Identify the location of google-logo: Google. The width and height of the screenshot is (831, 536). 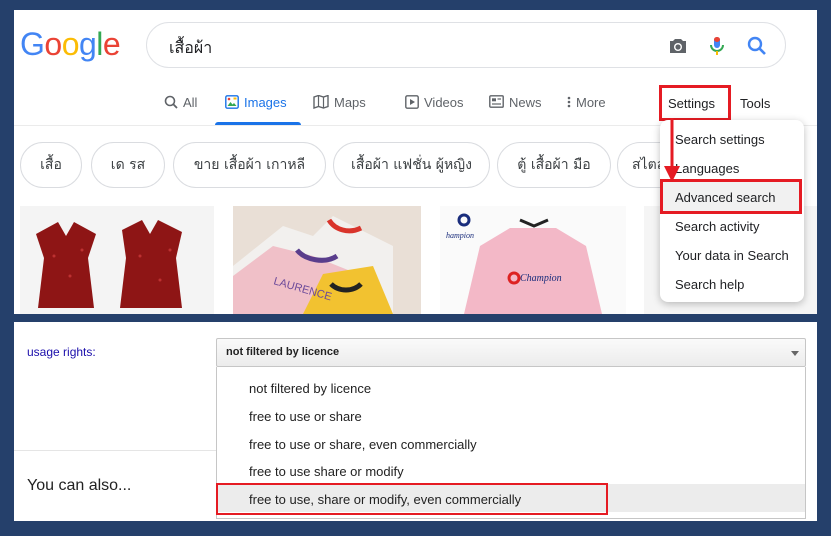
(70, 44).